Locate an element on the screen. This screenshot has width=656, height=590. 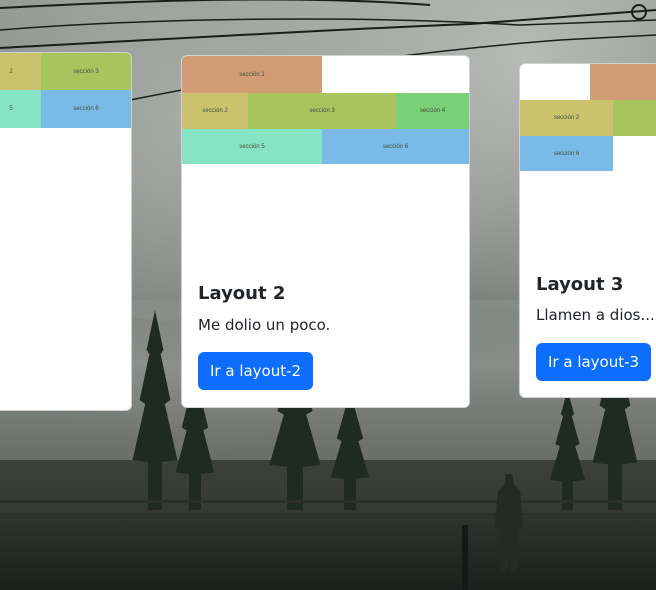
go-layout-3-button: Ir a layout-3 is located at coordinates (594, 362).